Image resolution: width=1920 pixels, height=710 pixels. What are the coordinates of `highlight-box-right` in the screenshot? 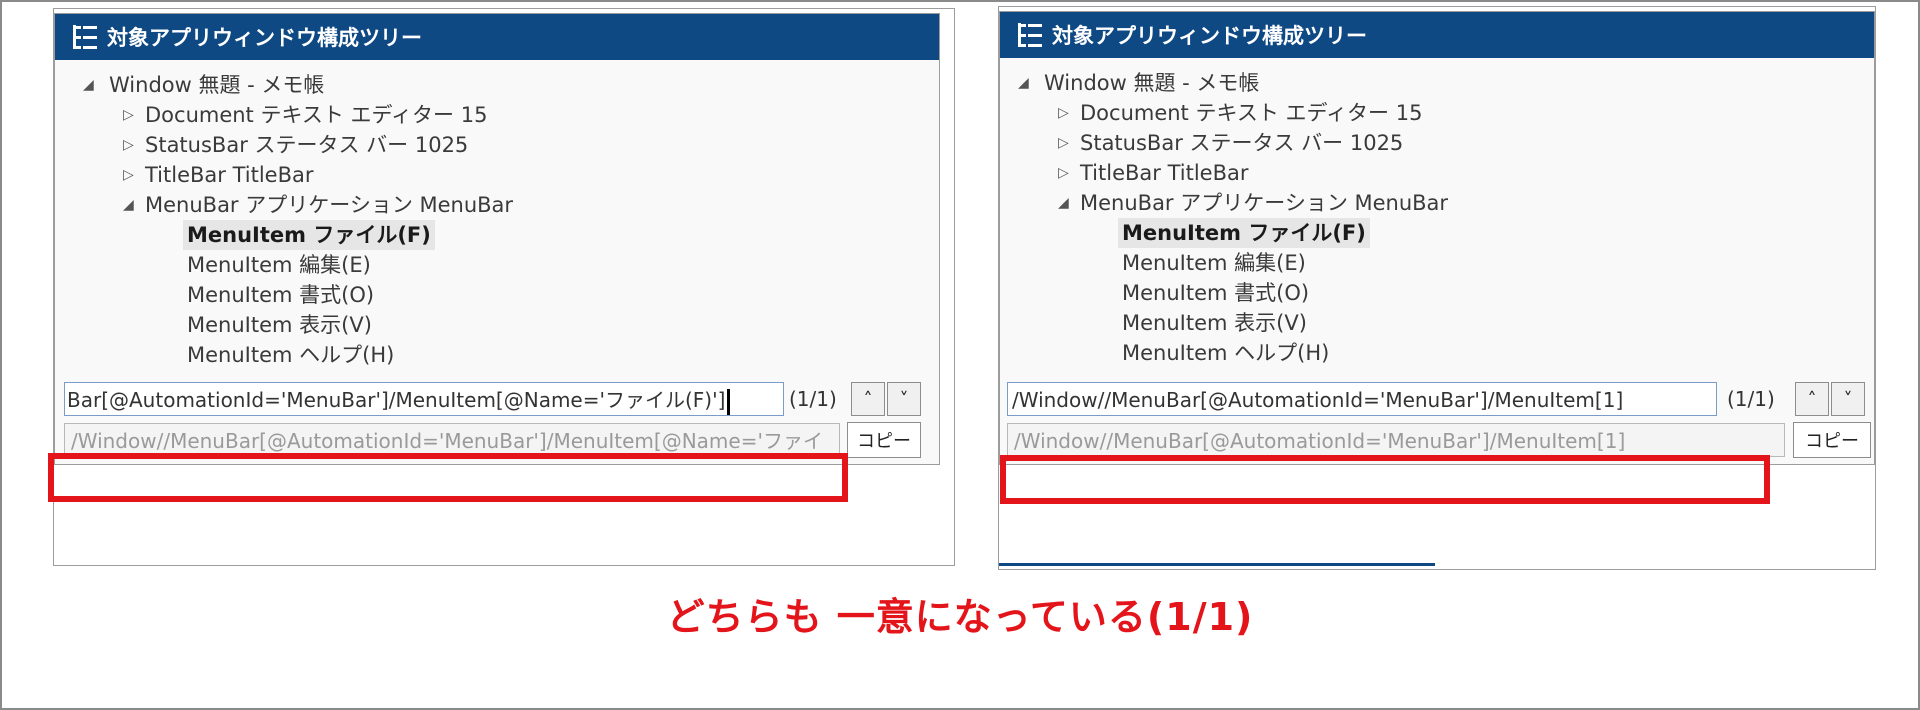 It's located at (1385, 479).